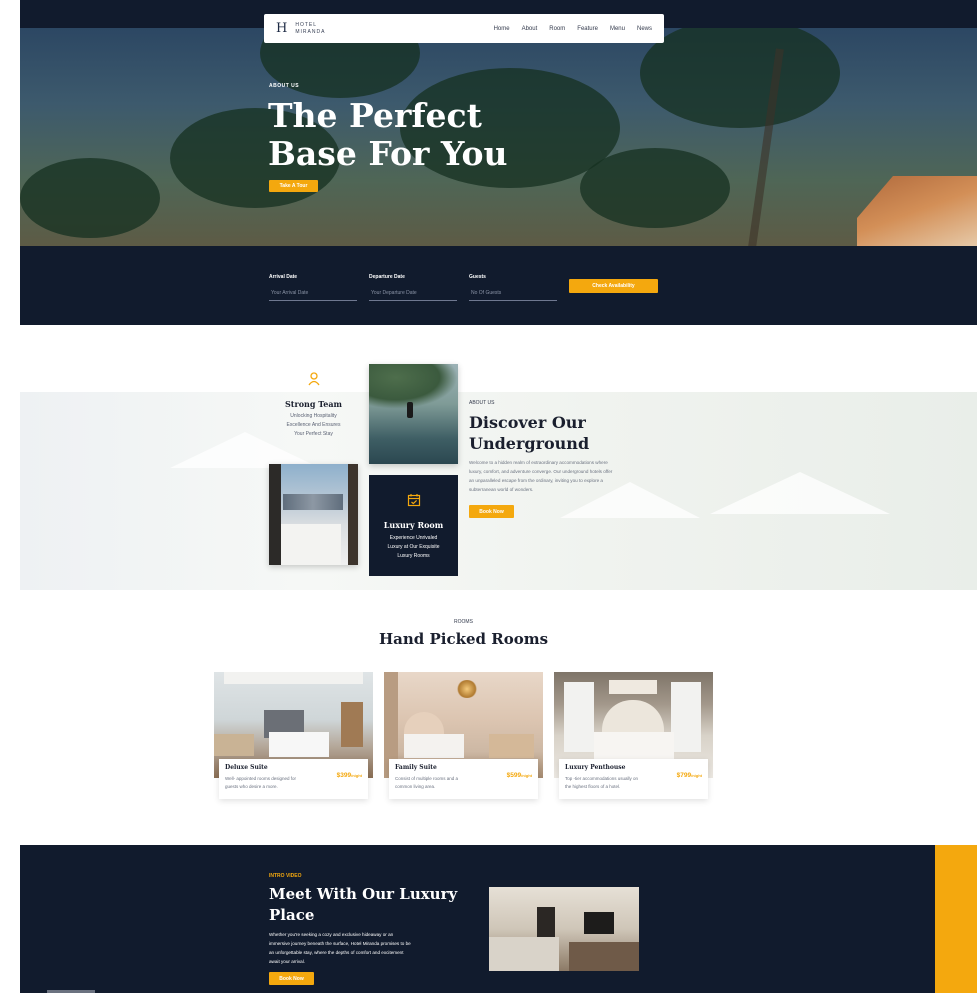 The height and width of the screenshot is (993, 977). What do you see at coordinates (313, 294) in the screenshot?
I see `arrival-date-input: Your Arrival Date` at bounding box center [313, 294].